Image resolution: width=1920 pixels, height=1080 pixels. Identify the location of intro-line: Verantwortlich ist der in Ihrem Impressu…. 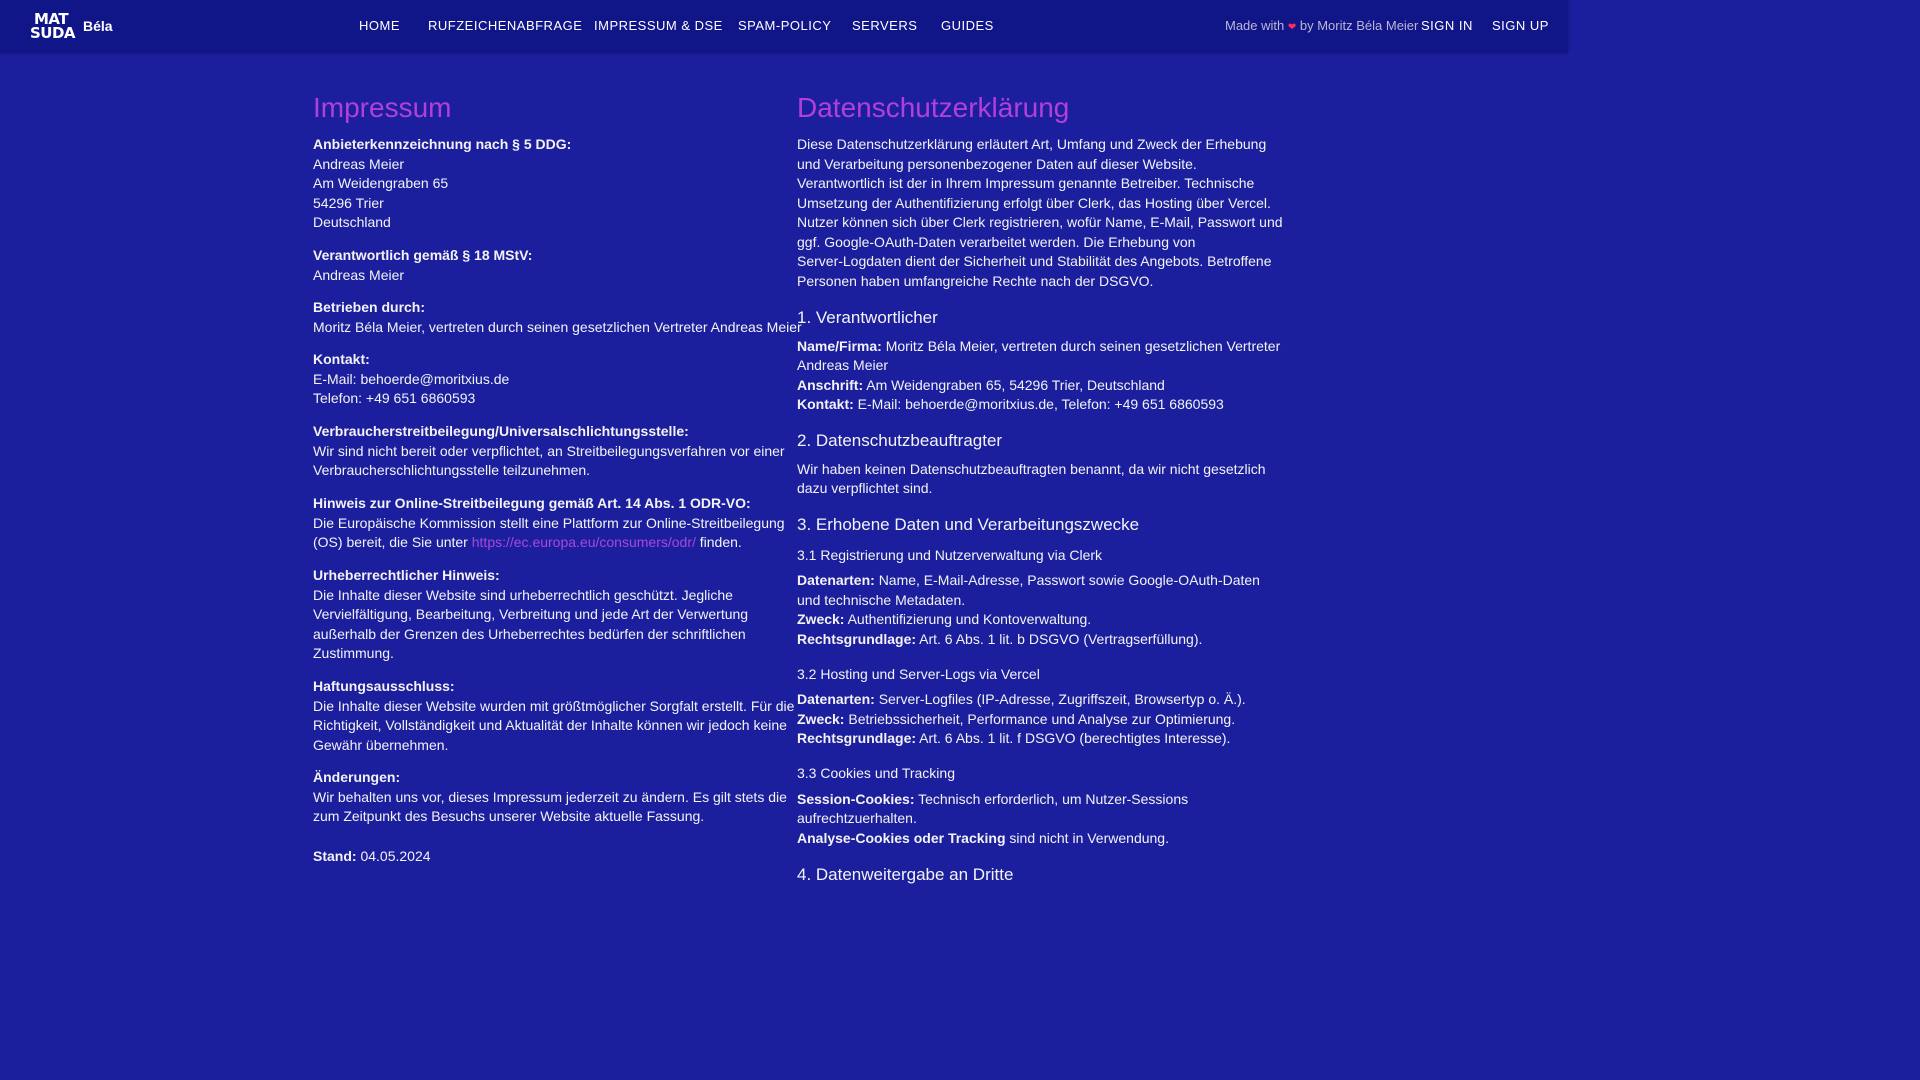
(1026, 183).